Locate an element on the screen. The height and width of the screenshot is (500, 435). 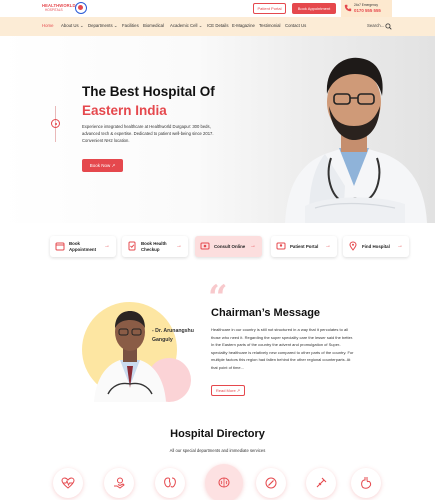
chairman-name-line2: Ganguly is located at coordinates (162, 340).